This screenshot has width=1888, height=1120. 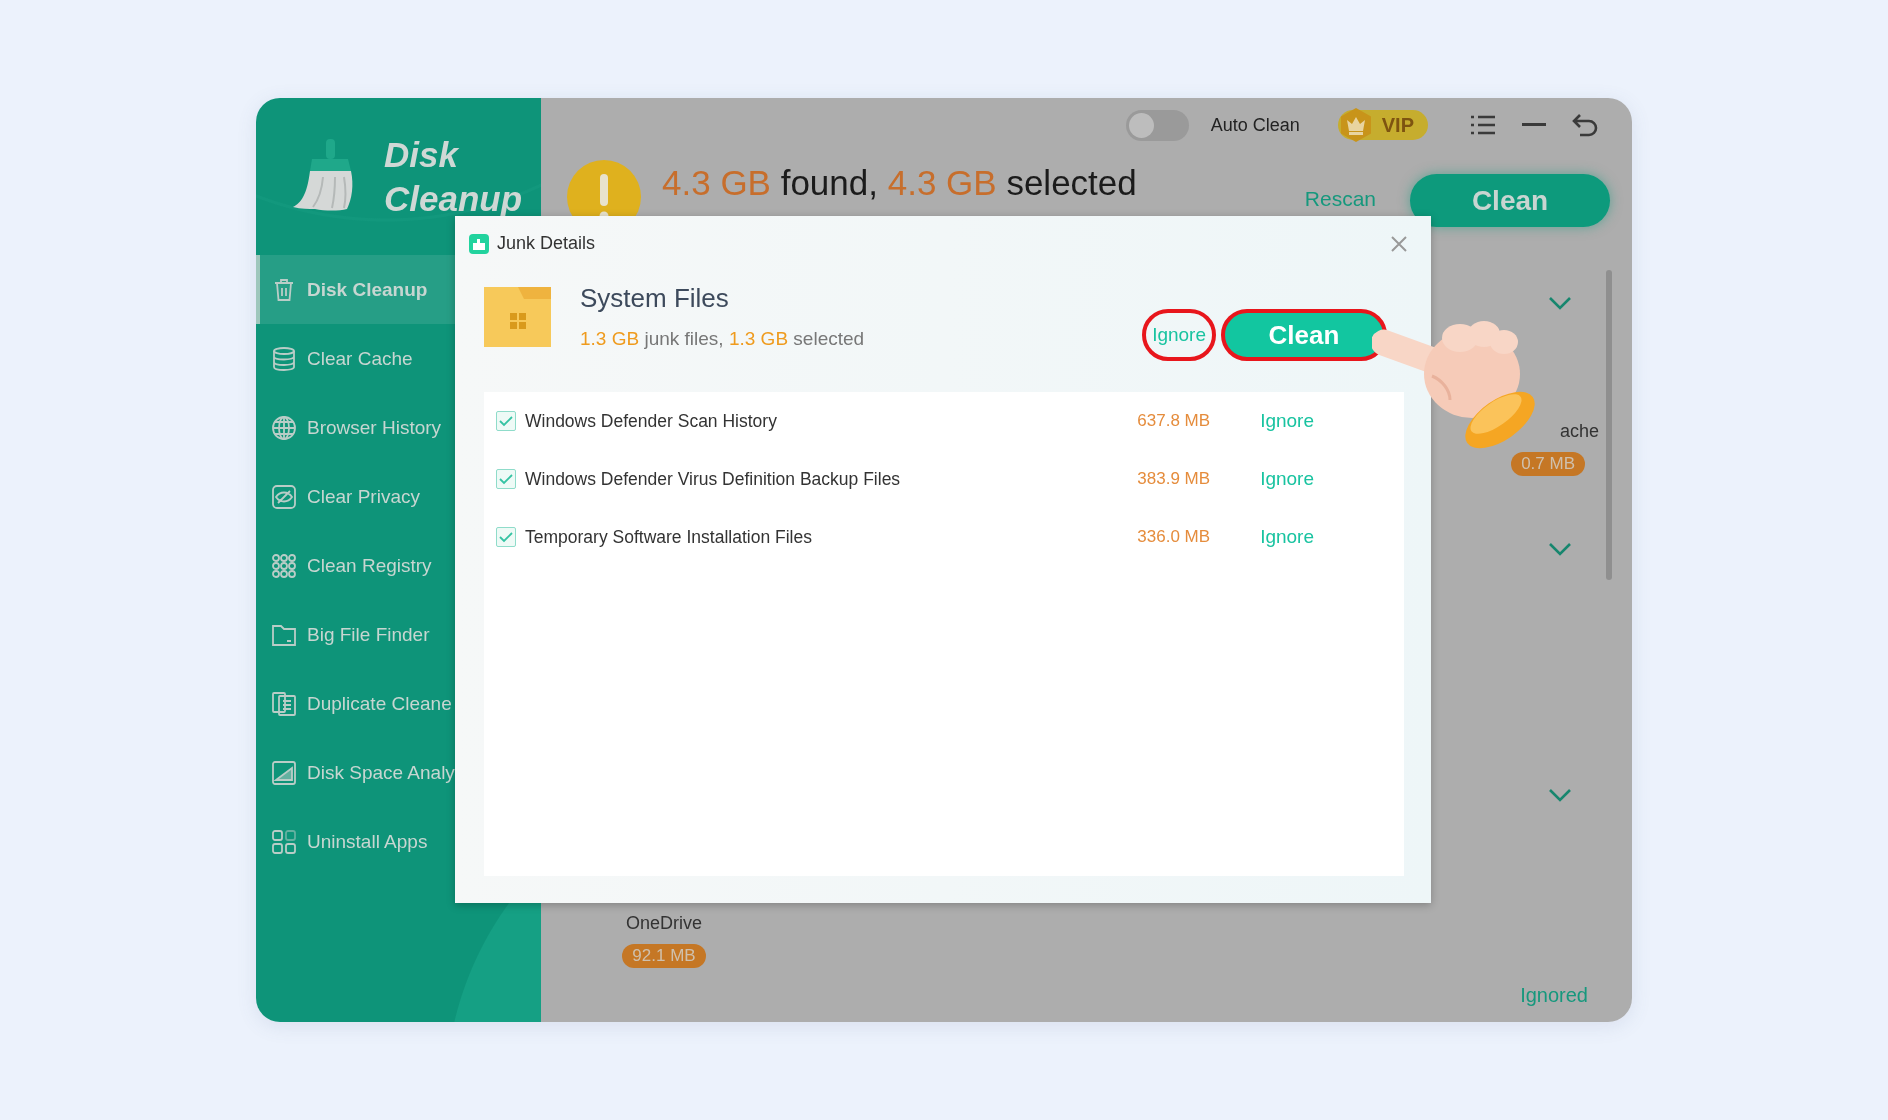 I want to click on dots-grid-icon, so click(x=284, y=565).